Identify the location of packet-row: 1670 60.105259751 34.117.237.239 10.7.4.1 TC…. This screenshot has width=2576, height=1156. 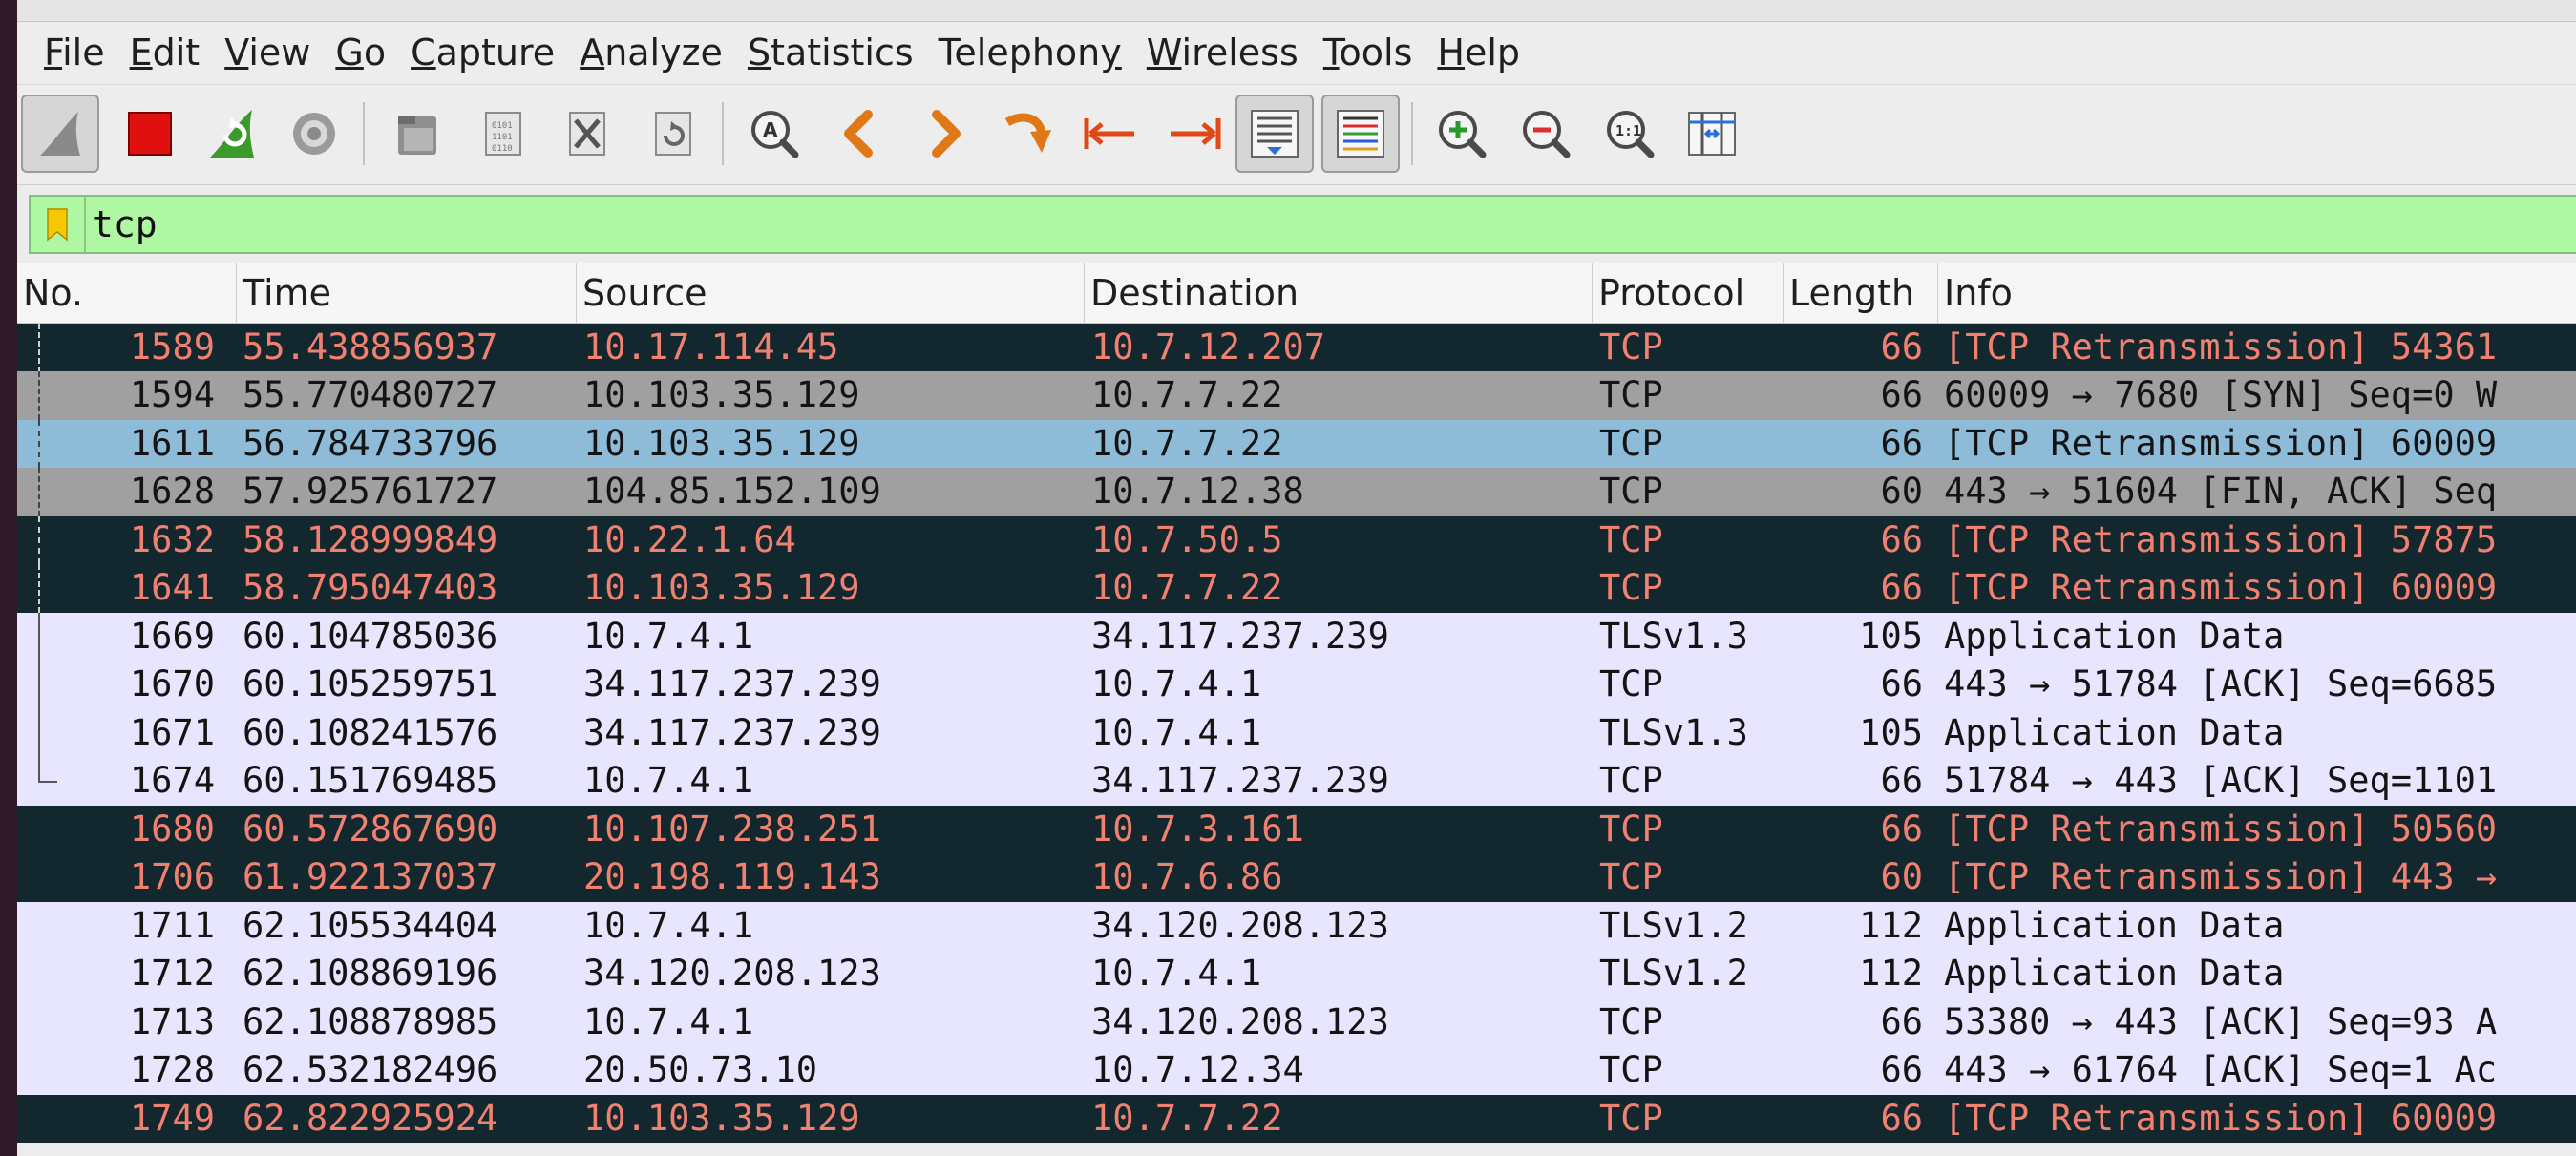
(1296, 685).